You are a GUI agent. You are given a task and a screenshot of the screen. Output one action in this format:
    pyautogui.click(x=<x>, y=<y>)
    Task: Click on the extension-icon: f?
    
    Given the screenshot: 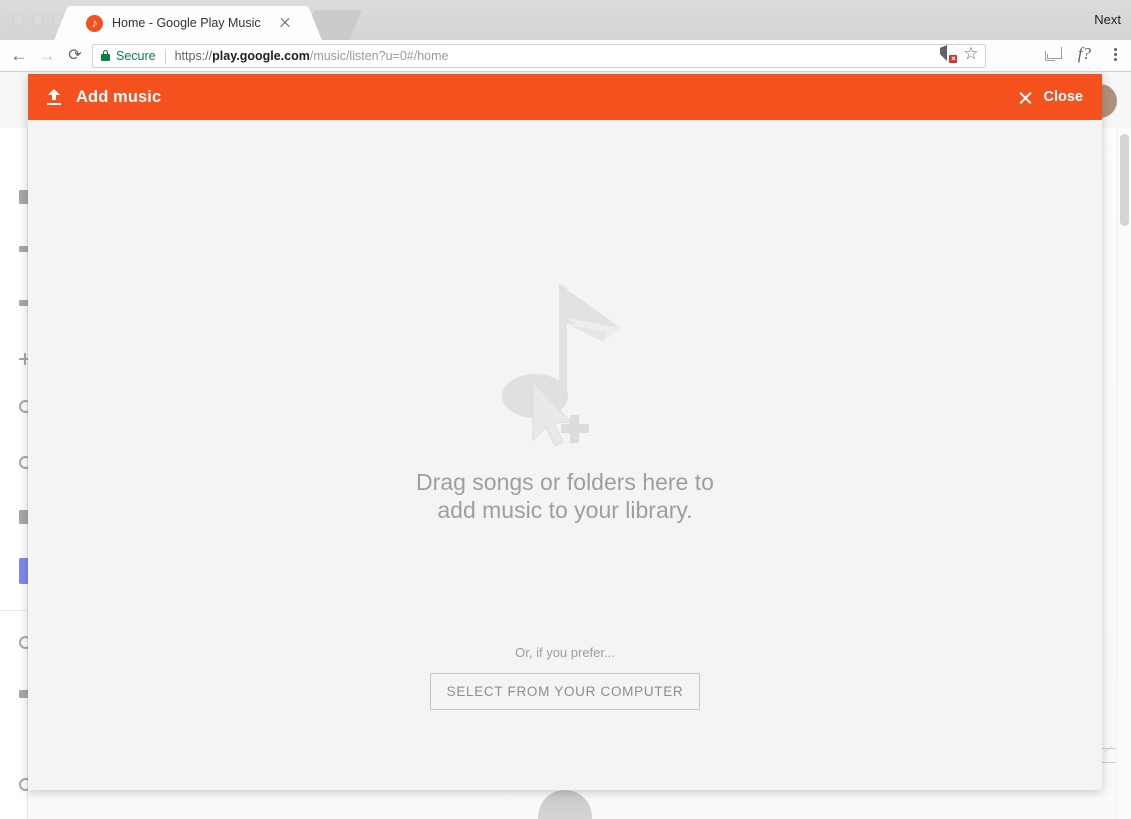 What is the action you would take?
    pyautogui.click(x=1084, y=54)
    